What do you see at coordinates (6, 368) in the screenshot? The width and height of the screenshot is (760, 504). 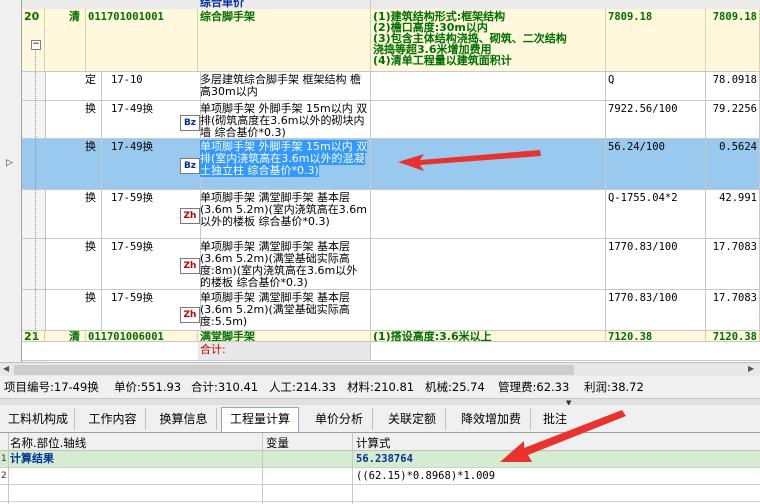 I see `scroll-left-icon: ◀` at bounding box center [6, 368].